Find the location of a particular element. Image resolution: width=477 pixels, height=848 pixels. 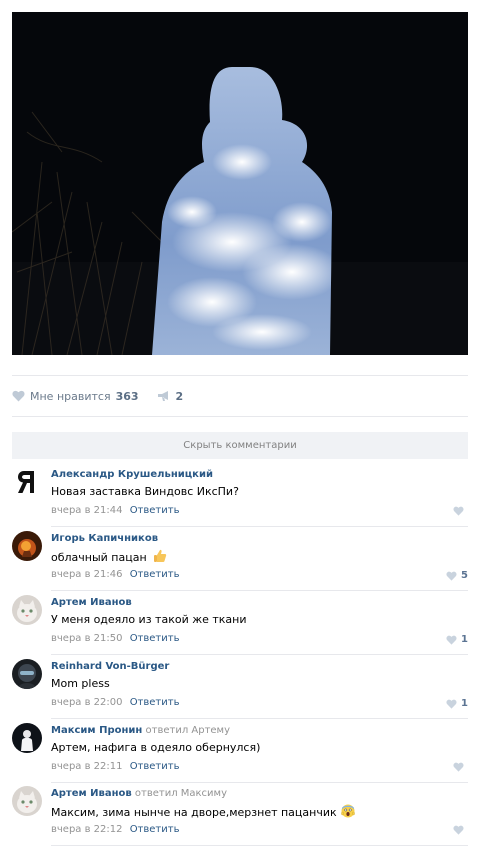

comment-meta: вчера в 22:00 Ответить is located at coordinates (115, 702).